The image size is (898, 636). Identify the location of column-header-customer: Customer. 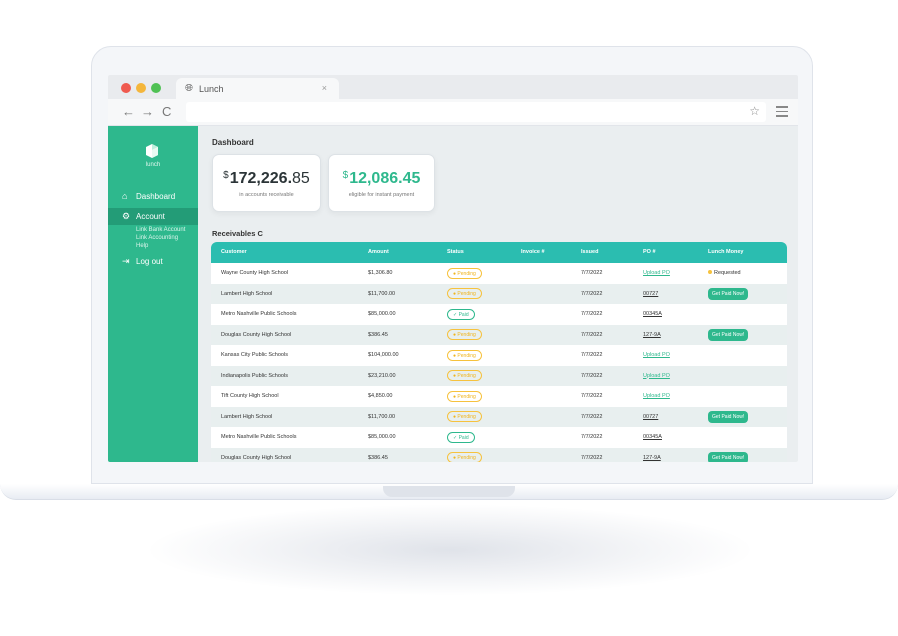
(234, 252).